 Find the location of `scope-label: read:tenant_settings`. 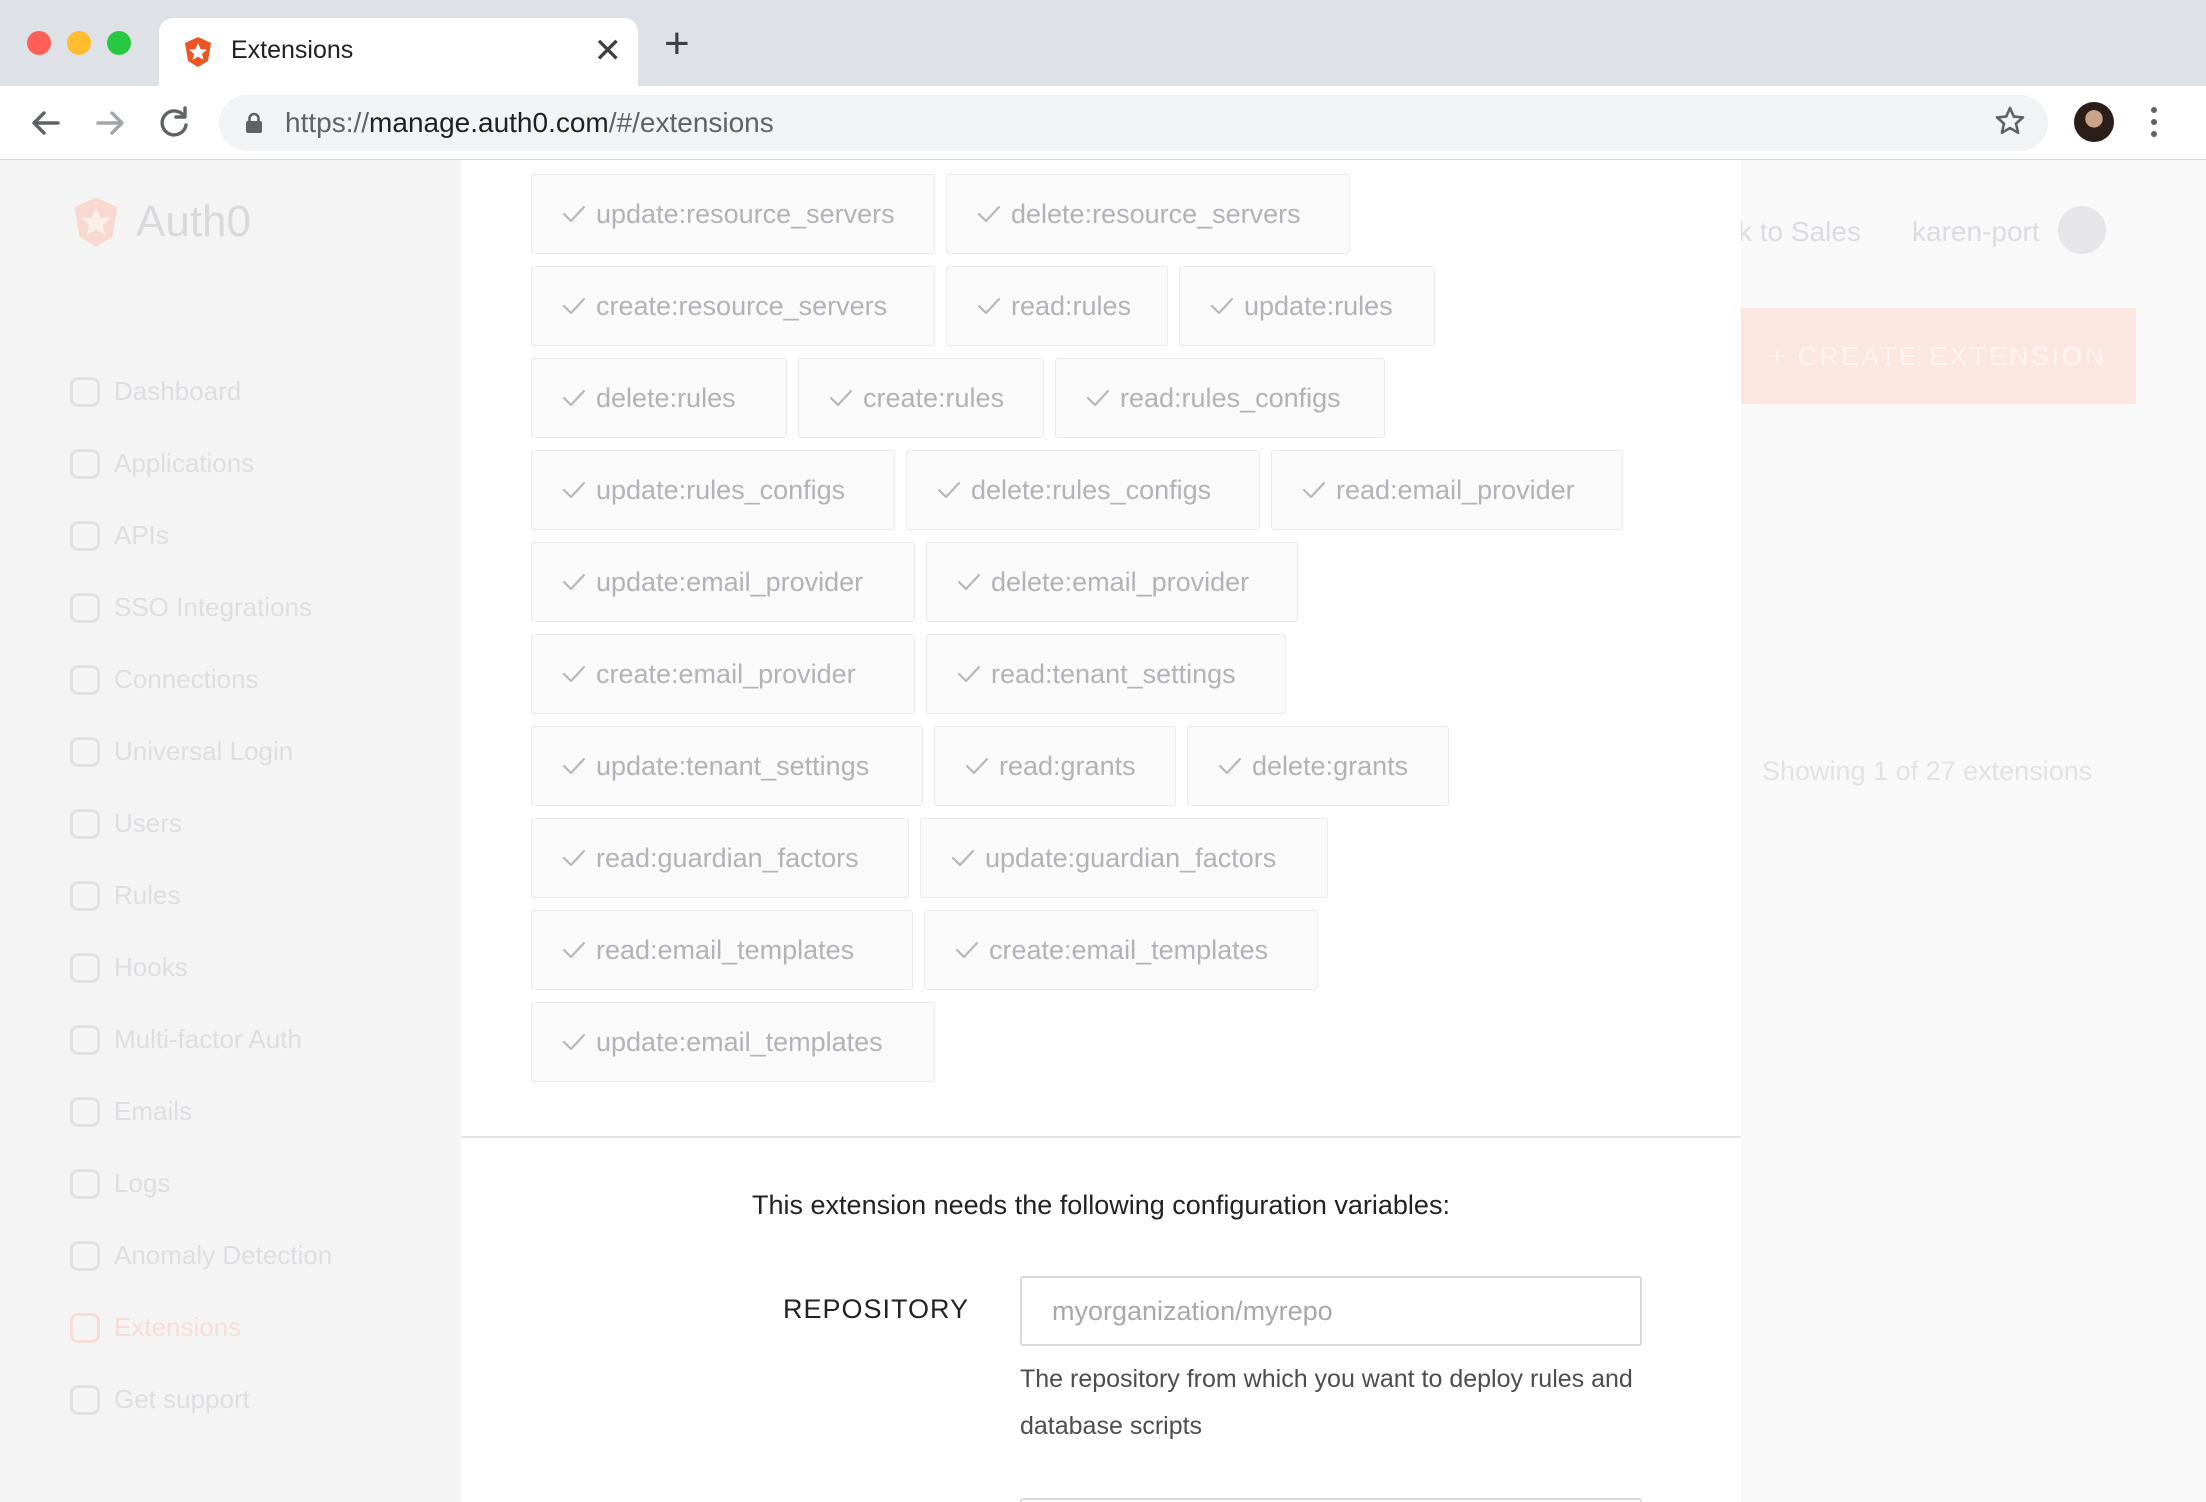

scope-label: read:tenant_settings is located at coordinates (1113, 673).